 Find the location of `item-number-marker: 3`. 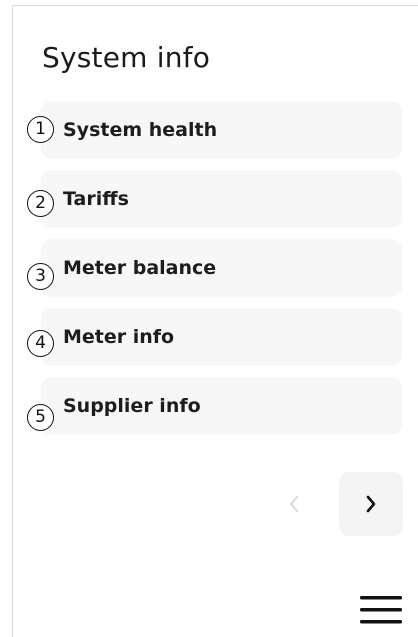

item-number-marker: 3 is located at coordinates (40, 276).